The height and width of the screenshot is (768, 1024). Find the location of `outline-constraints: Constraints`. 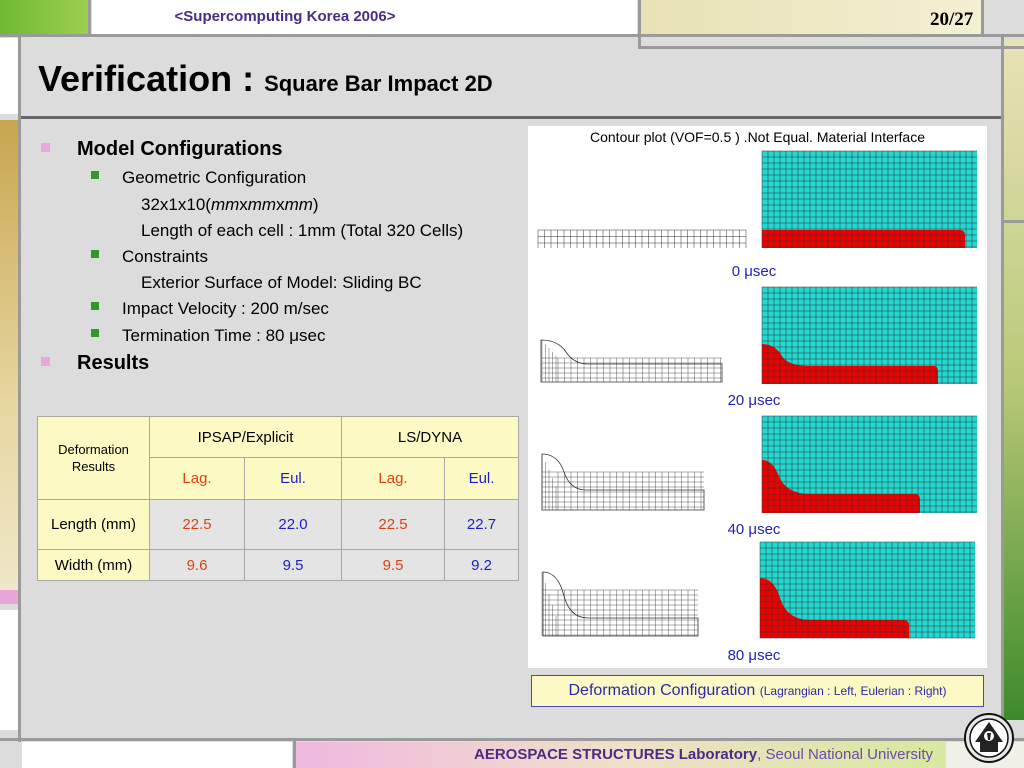

outline-constraints: Constraints is located at coordinates (165, 256).